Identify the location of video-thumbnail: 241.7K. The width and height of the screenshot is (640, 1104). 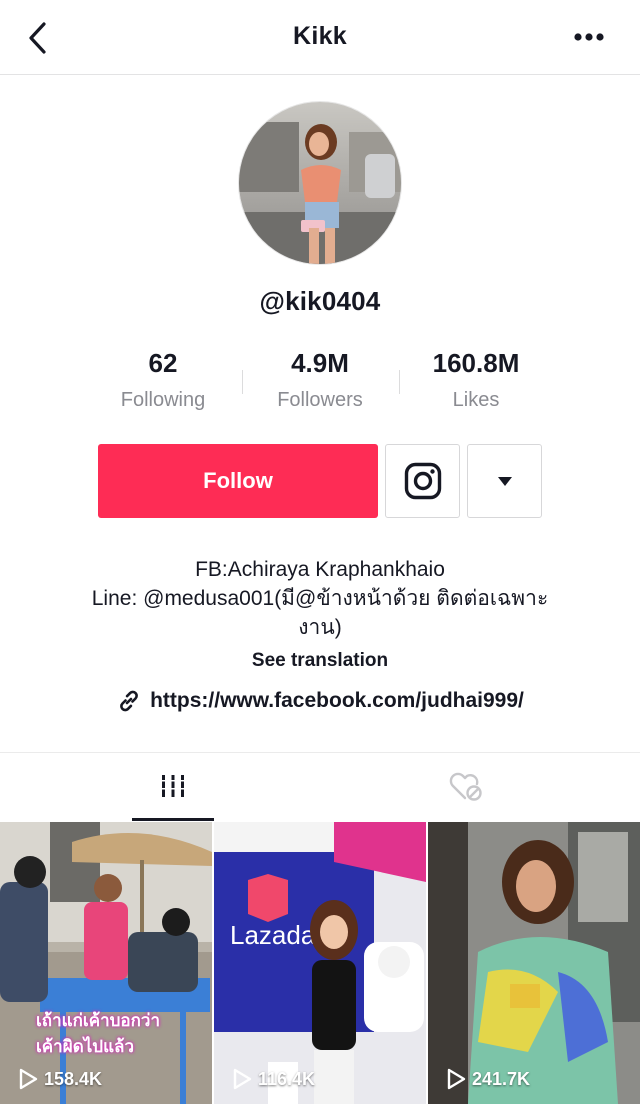
(534, 963).